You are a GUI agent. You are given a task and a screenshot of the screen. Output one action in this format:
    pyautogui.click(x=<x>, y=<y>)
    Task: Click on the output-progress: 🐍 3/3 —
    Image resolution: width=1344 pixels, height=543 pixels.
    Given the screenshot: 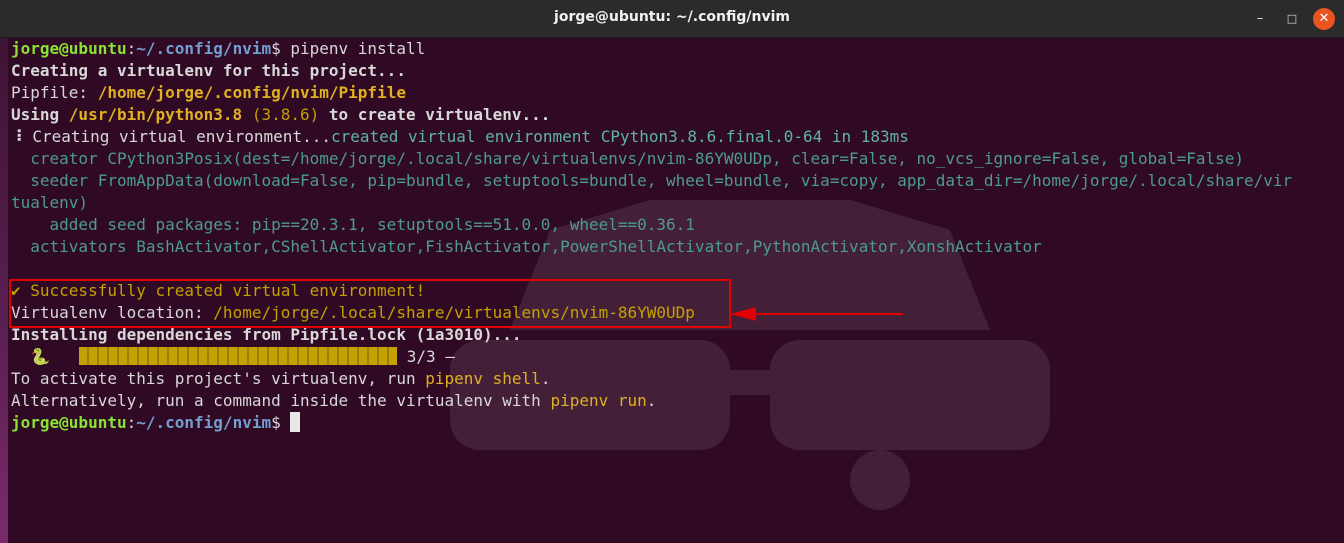 What is the action you would take?
    pyautogui.click(x=676, y=357)
    